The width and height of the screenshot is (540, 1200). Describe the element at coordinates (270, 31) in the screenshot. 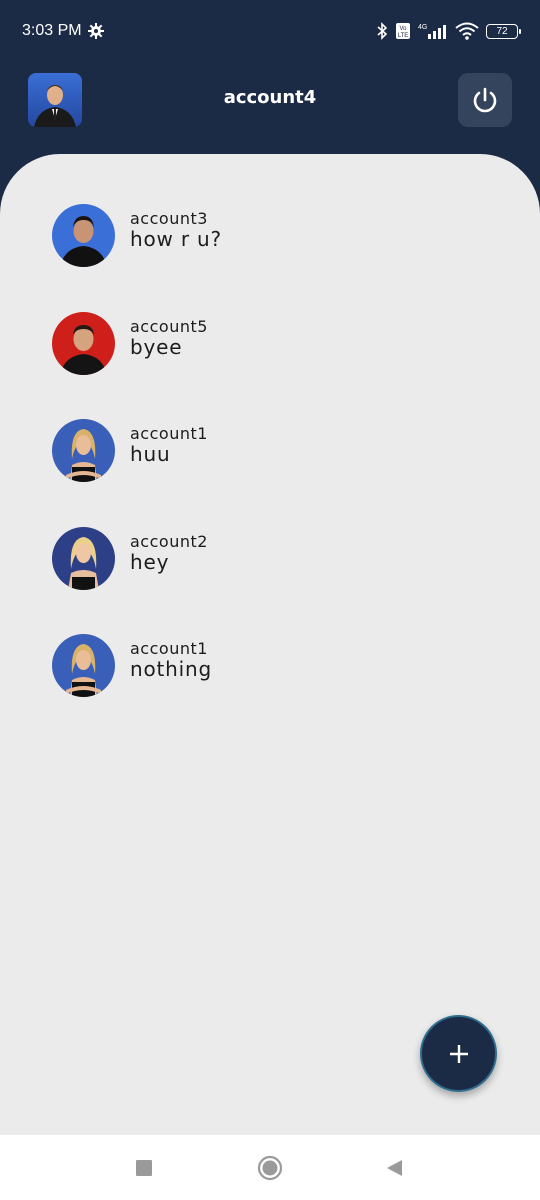

I see `status-bar: 3:03 PM Vo LTE 4G 72` at that location.